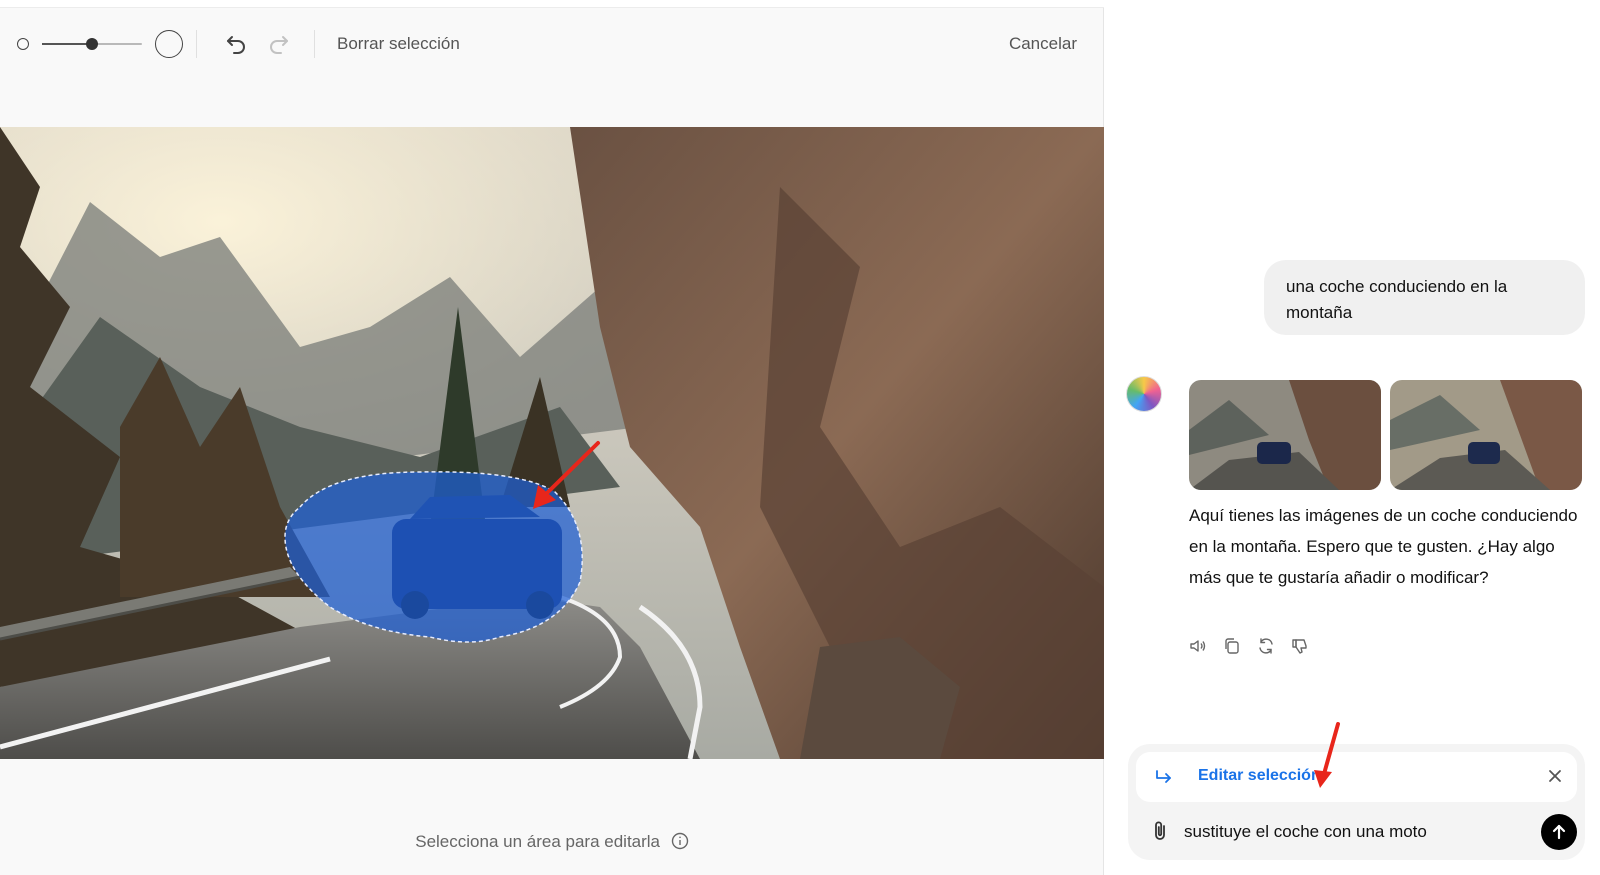  I want to click on generated-images, so click(1385, 435).